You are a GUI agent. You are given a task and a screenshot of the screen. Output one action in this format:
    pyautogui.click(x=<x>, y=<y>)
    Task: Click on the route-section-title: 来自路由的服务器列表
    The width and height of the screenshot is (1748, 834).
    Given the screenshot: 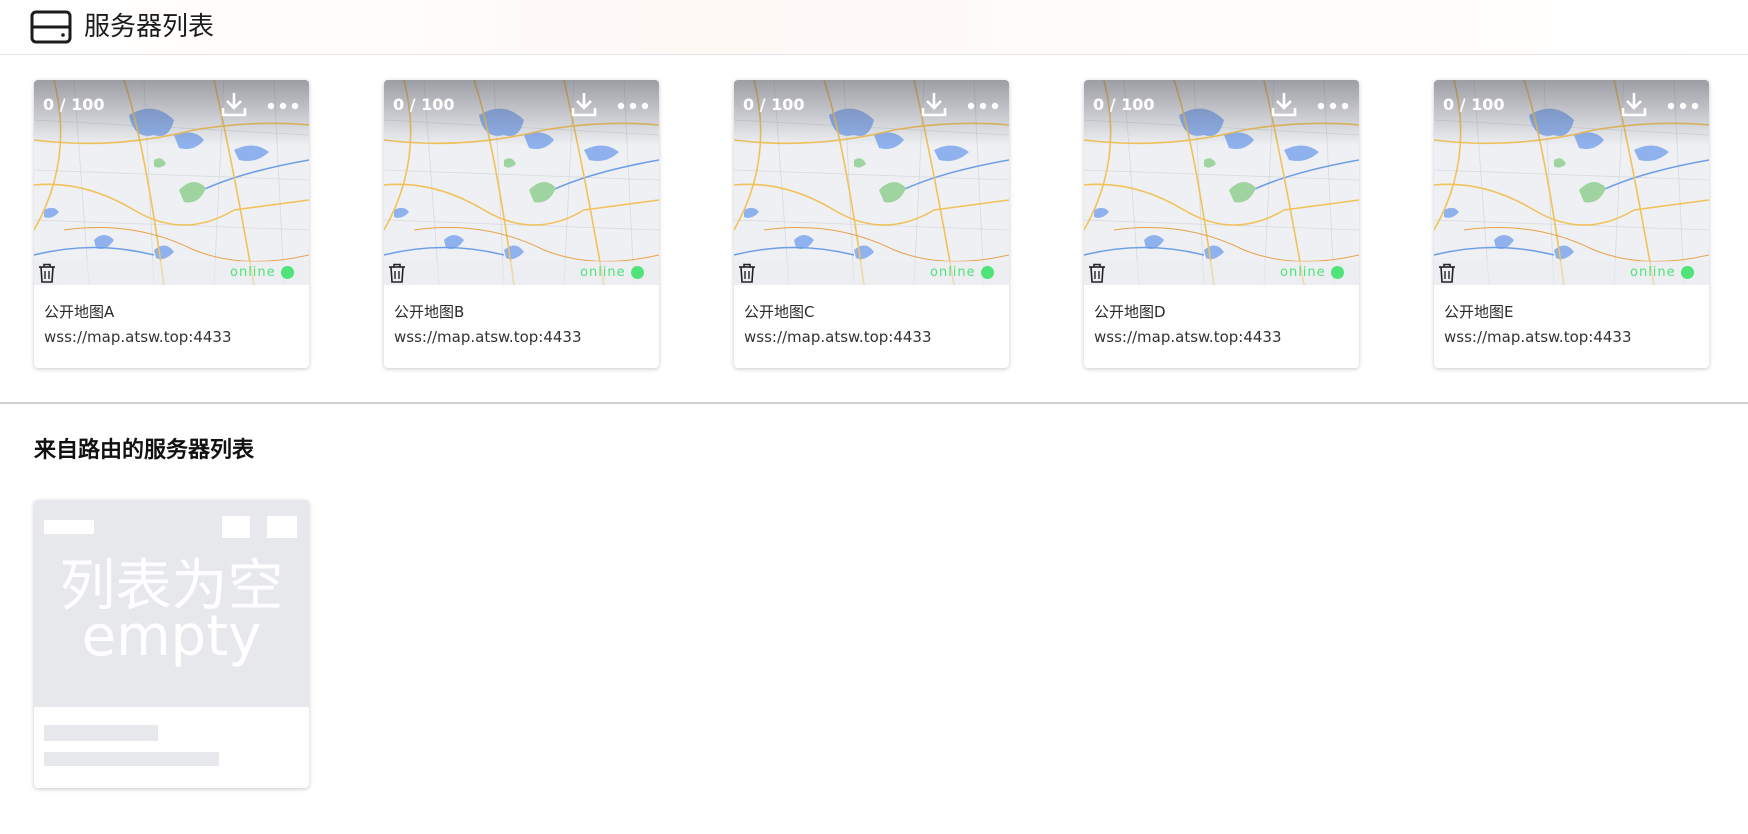 What is the action you would take?
    pyautogui.click(x=144, y=450)
    